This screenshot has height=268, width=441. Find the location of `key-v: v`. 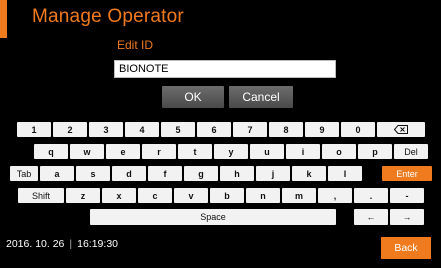

key-v: v is located at coordinates (191, 195).